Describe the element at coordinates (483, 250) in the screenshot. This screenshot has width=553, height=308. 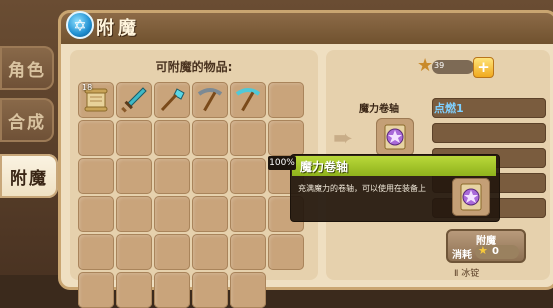
I see `star-cost-icon: ★` at that location.